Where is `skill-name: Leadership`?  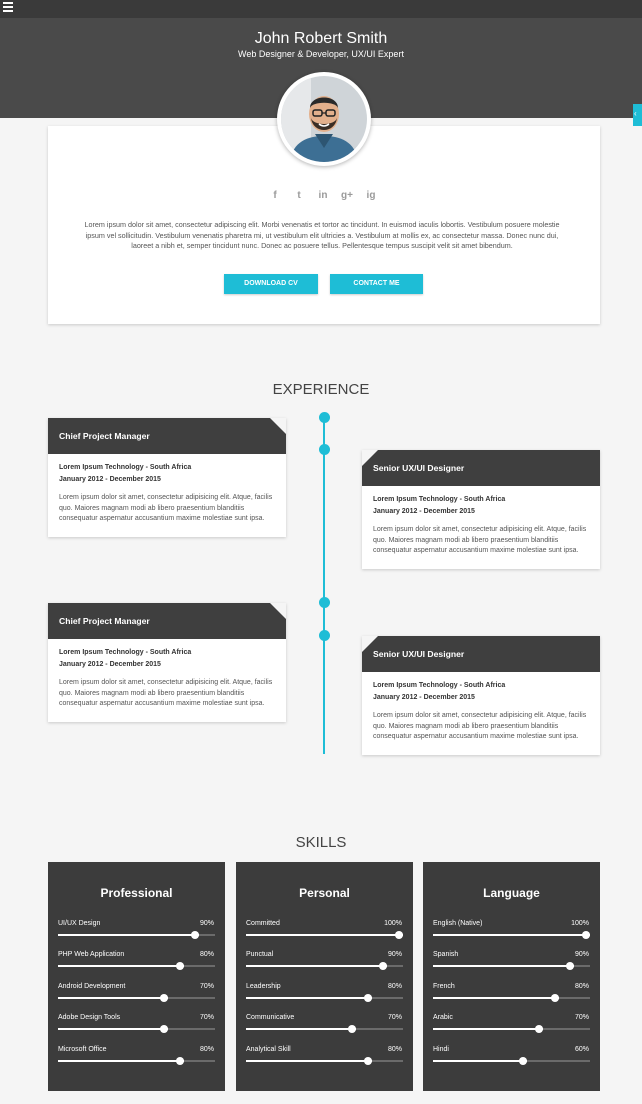
skill-name: Leadership is located at coordinates (263, 986).